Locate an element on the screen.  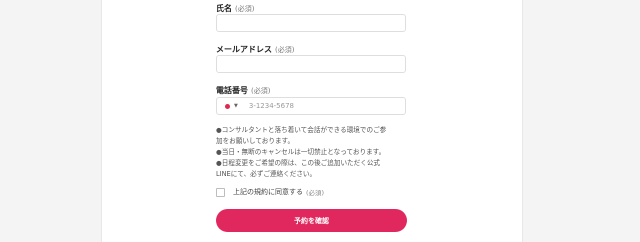
note-line: ●コンサルタントと落ち着いて会話ができる環境でのご参 is located at coordinates (301, 130).